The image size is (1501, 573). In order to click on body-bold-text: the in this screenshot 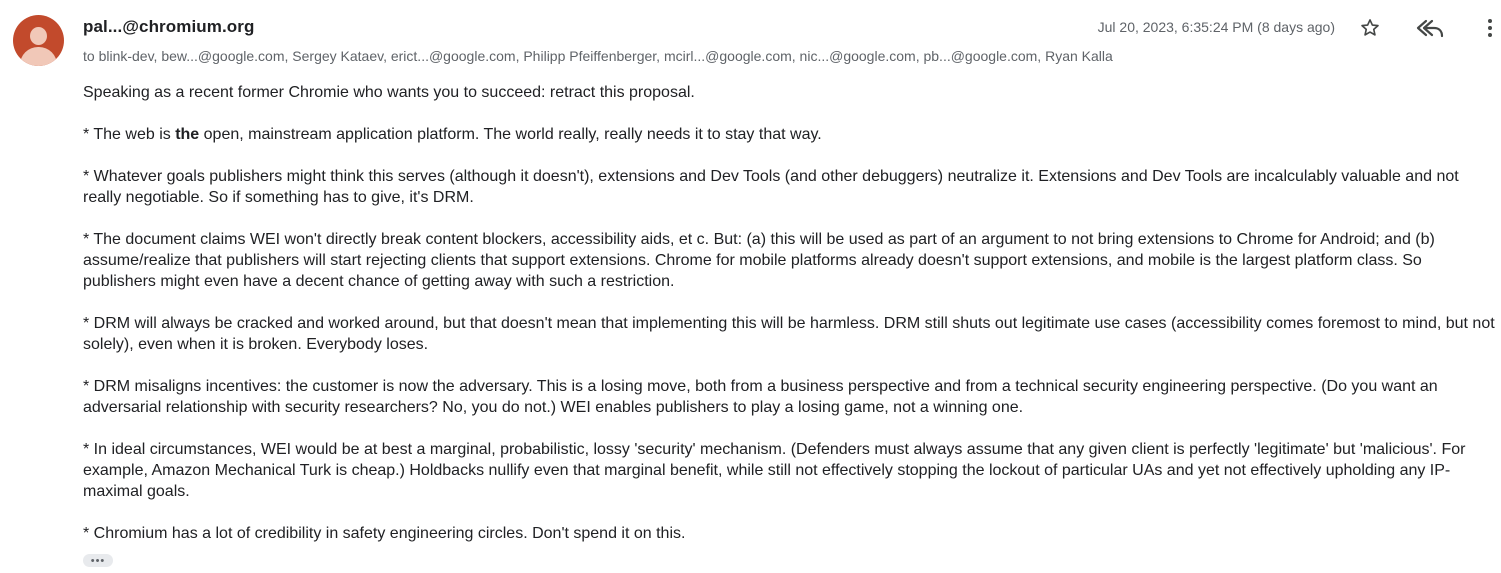, I will do `click(187, 134)`.